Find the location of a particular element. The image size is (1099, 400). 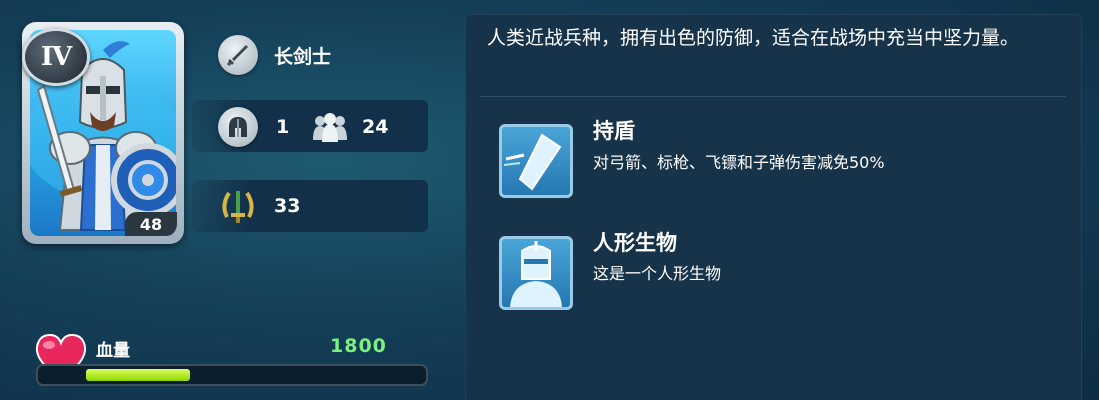

attack-stat: 33 is located at coordinates (259, 206).